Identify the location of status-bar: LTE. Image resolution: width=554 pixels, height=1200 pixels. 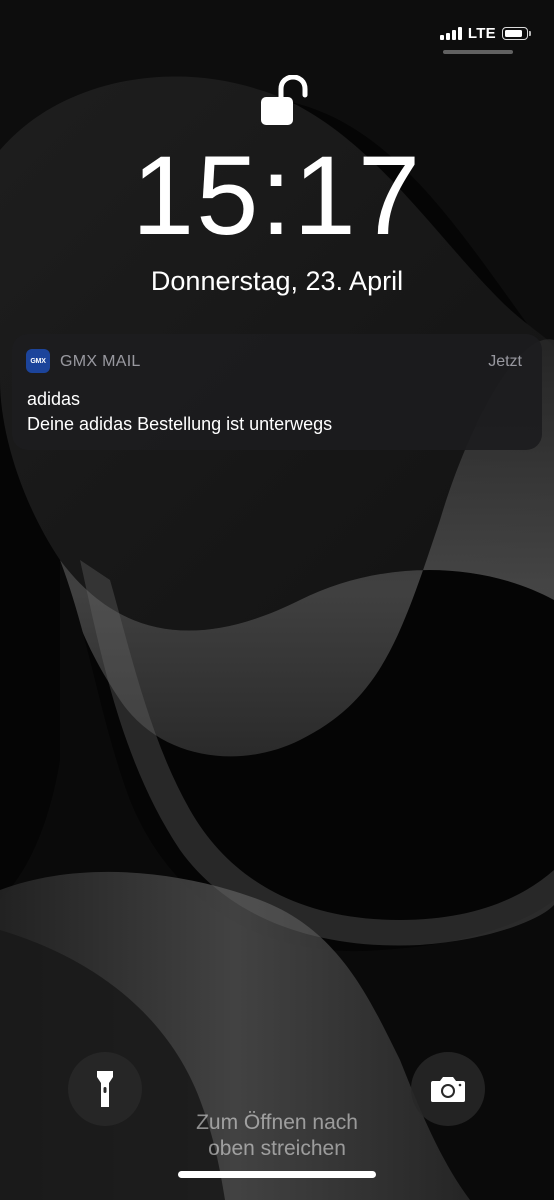
(485, 33).